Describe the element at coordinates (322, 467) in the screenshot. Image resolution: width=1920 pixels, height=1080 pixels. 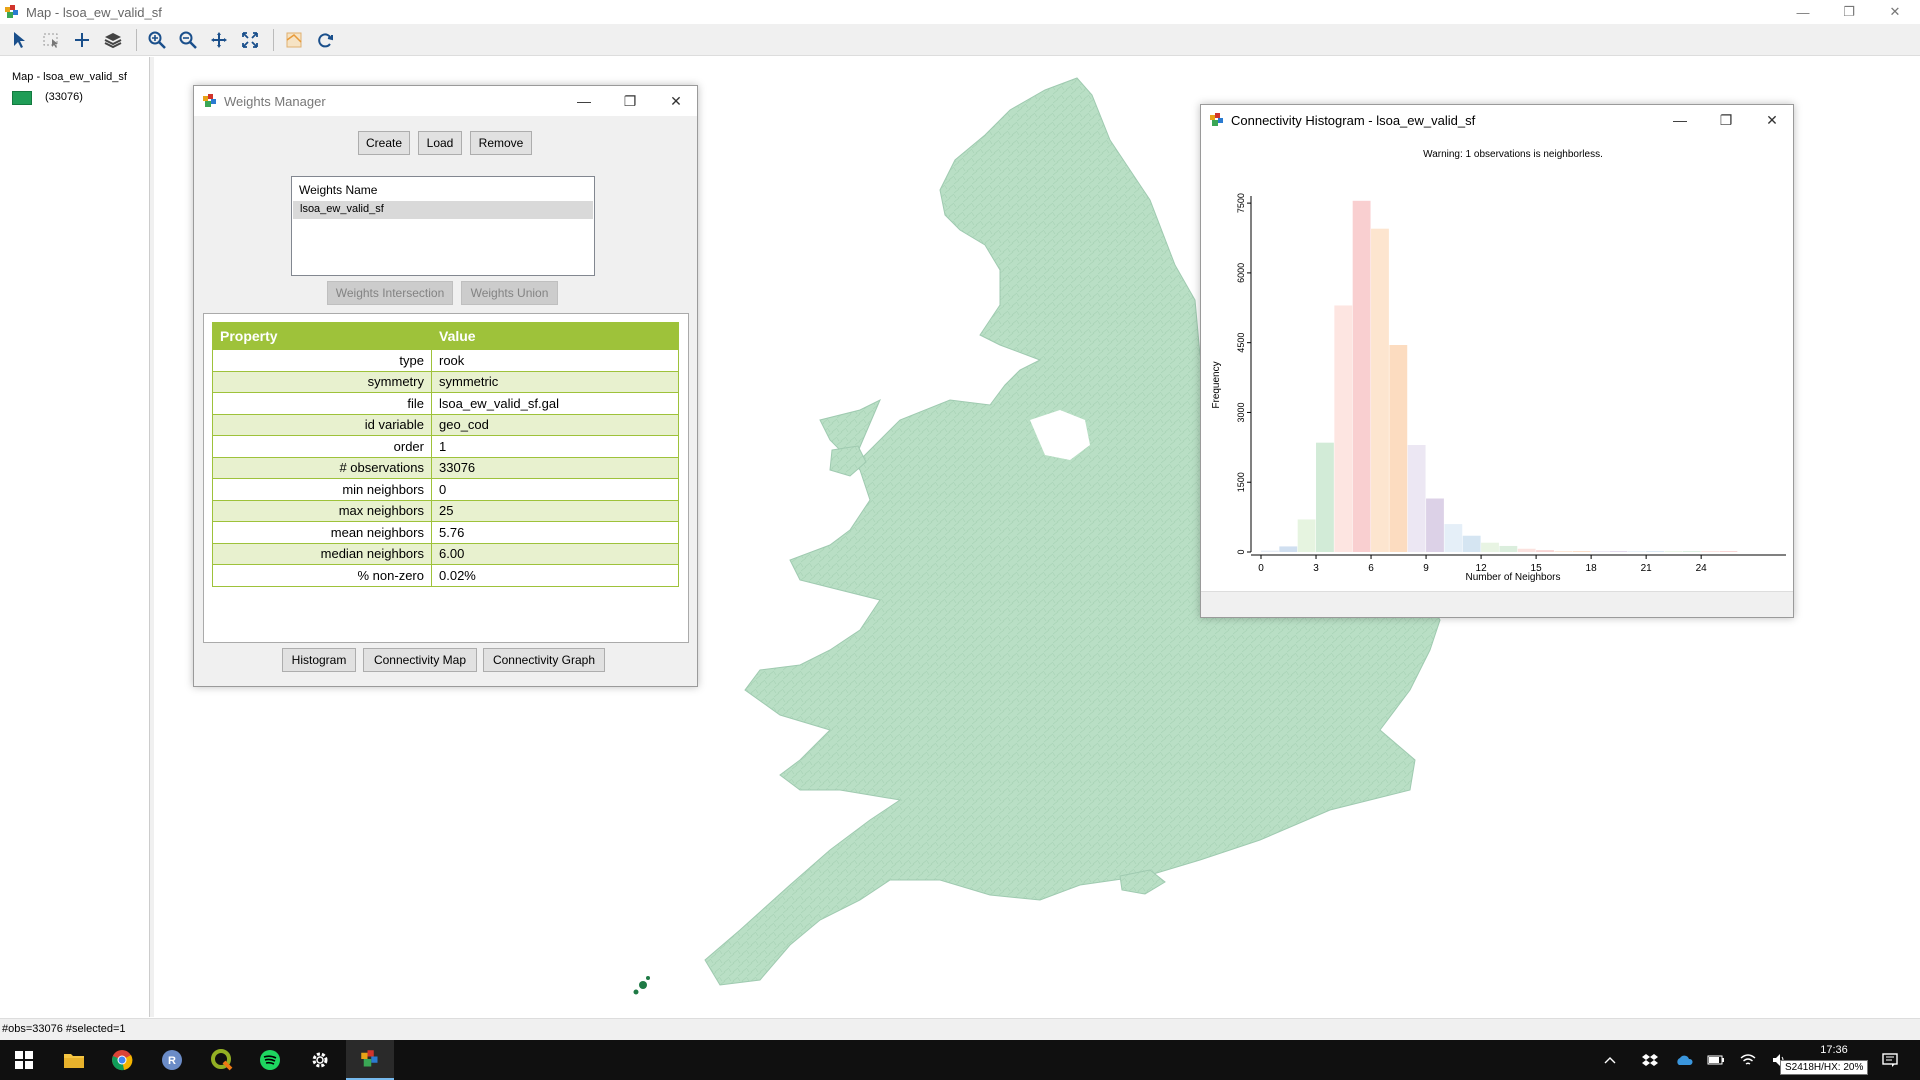
I see `property-key: # observations` at that location.